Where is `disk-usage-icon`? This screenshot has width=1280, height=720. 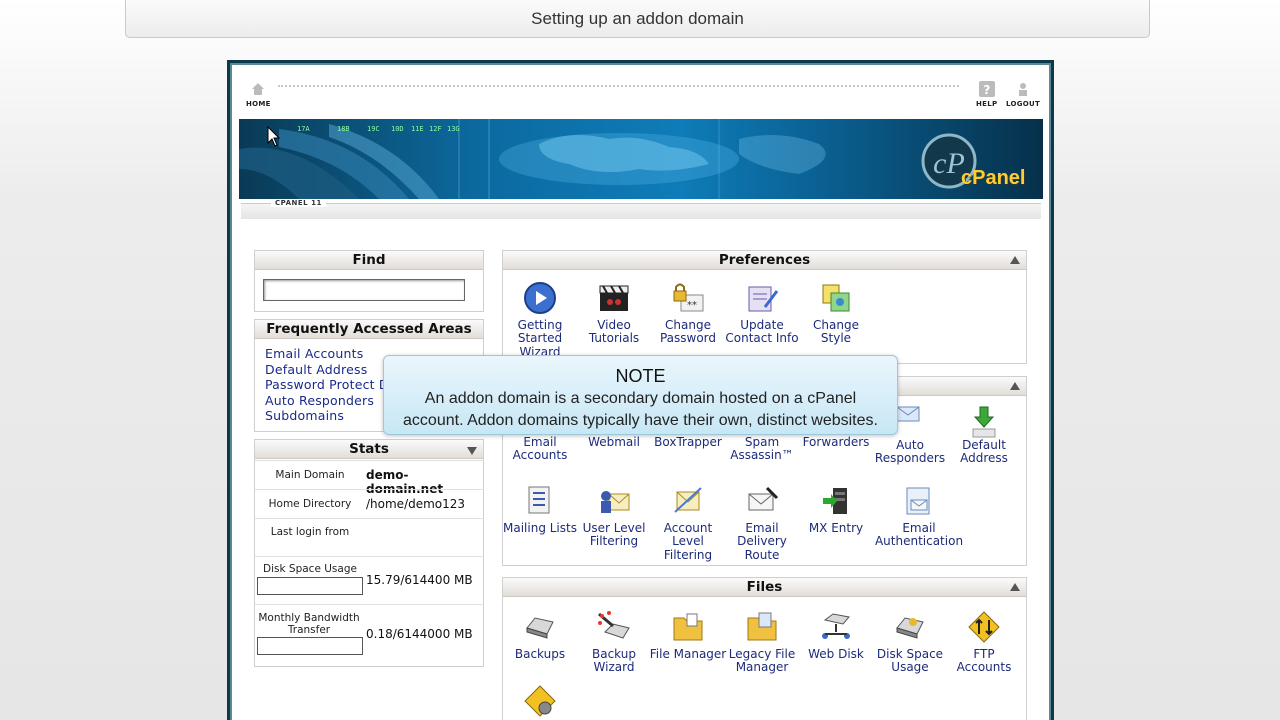 disk-usage-icon is located at coordinates (910, 628).